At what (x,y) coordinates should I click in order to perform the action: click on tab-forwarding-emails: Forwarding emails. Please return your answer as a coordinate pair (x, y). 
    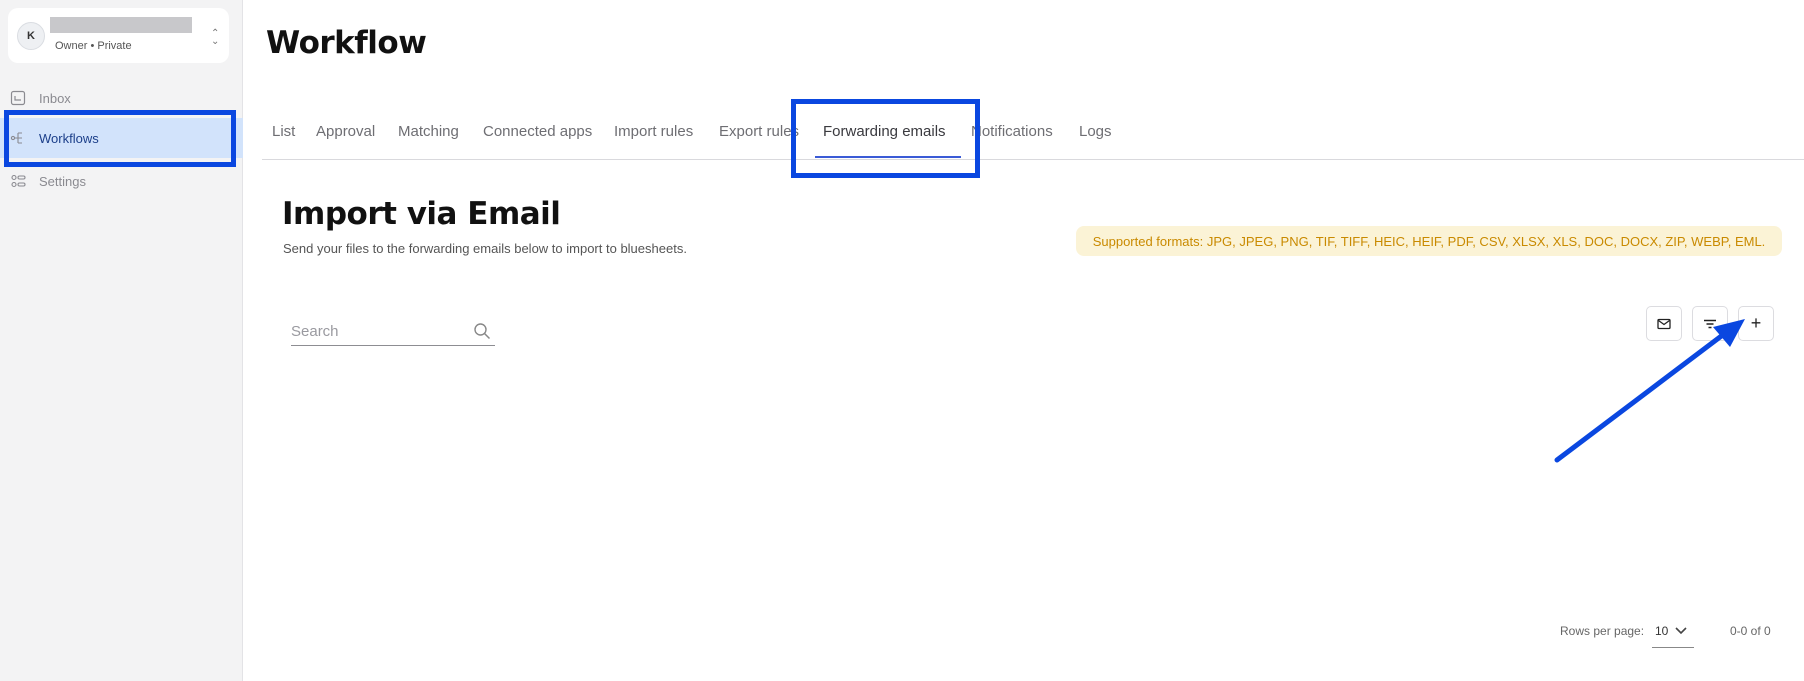
    Looking at the image, I should click on (884, 131).